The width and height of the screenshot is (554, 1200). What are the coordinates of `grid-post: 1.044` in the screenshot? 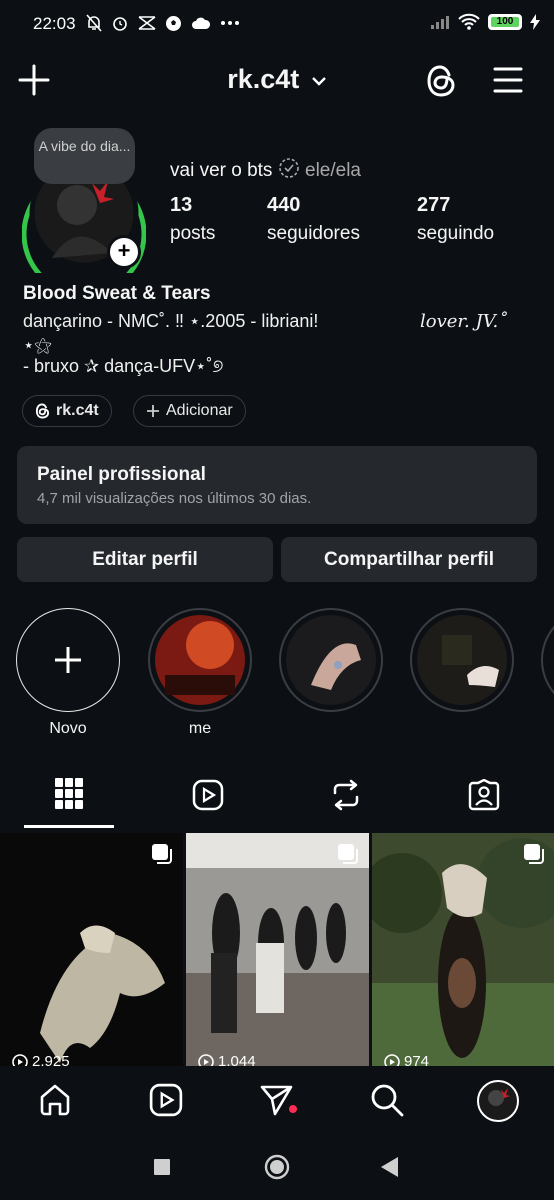 It's located at (277, 949).